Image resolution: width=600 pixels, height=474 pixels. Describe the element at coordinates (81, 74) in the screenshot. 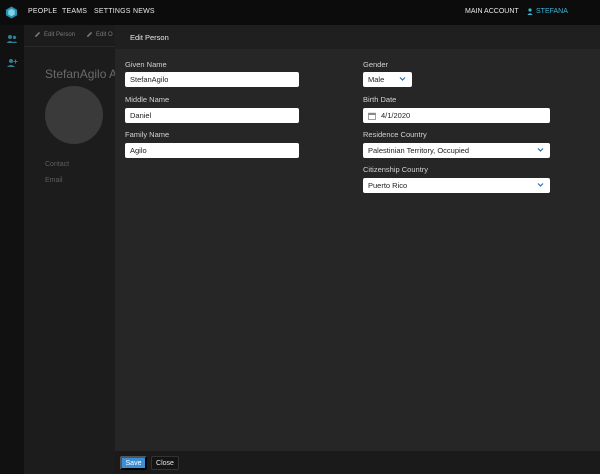

I see `background-person-name: StefanAgilo A` at that location.